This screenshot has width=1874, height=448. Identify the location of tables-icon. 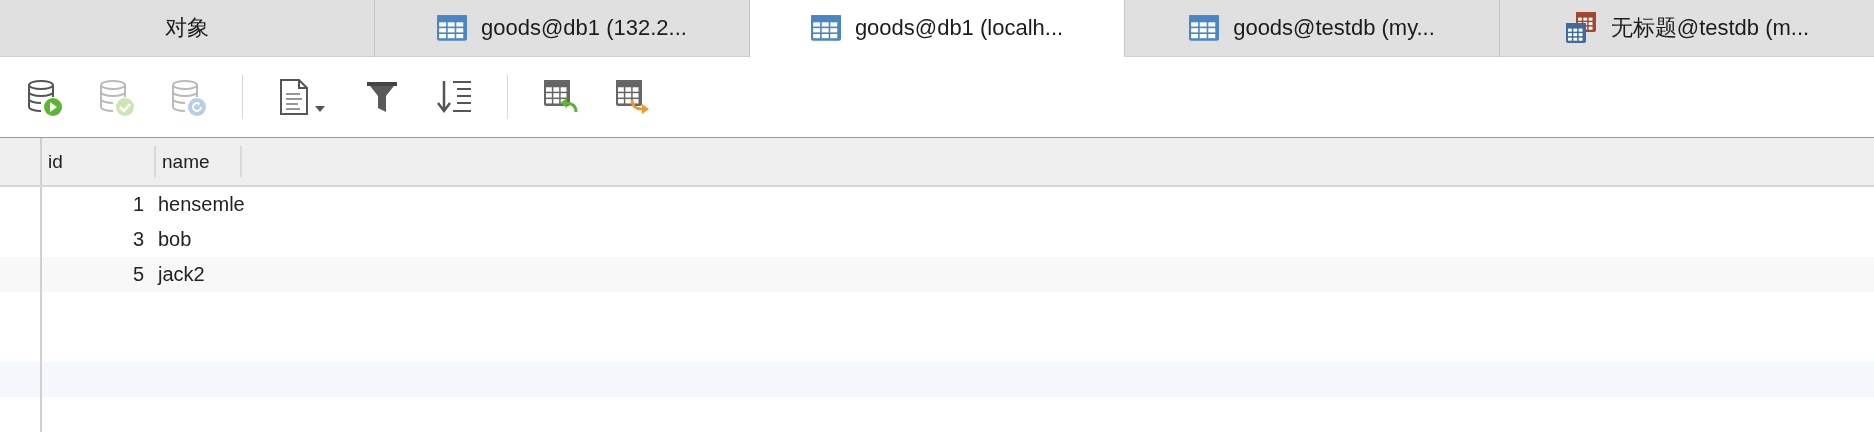
(1580, 28).